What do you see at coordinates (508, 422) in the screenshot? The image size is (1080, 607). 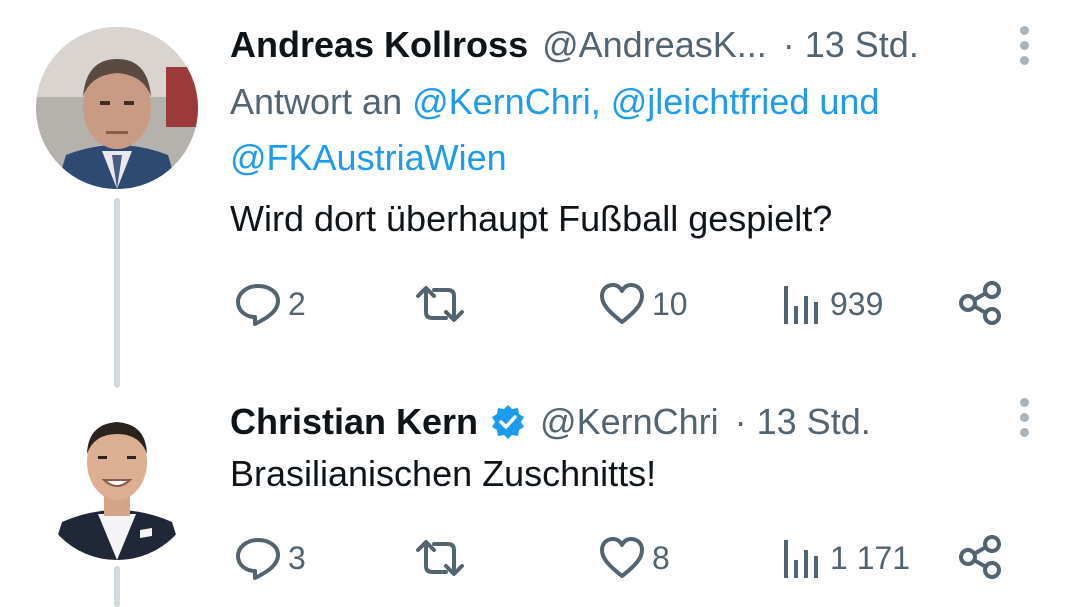 I see `verified-badge-icon` at bounding box center [508, 422].